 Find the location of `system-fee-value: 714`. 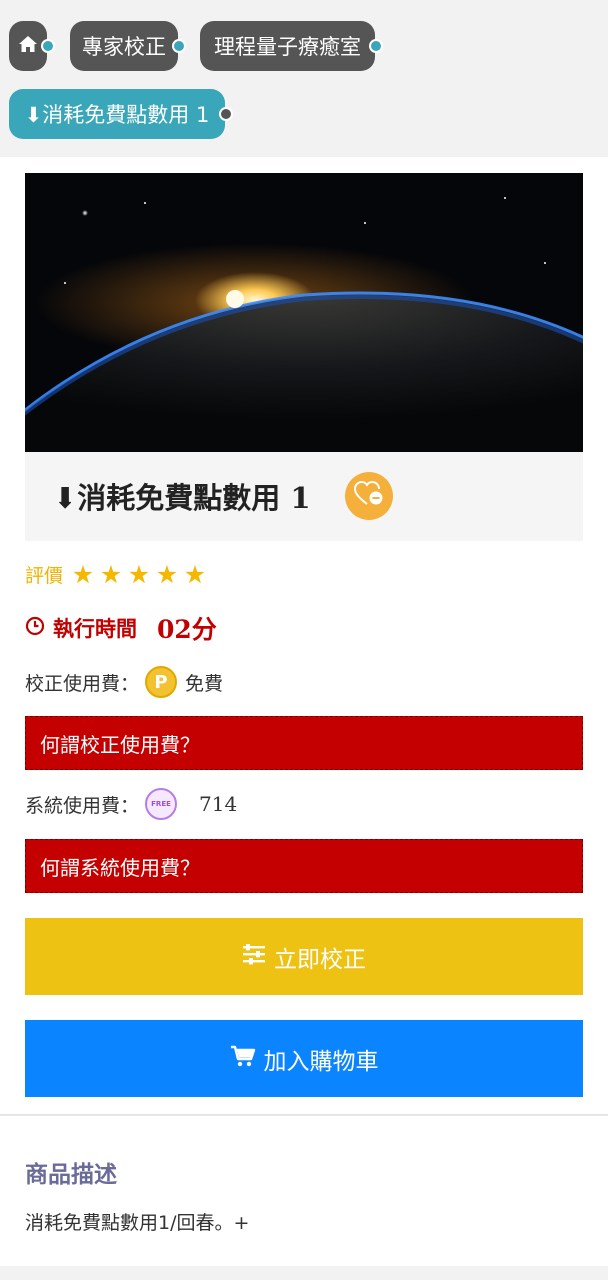

system-fee-value: 714 is located at coordinates (218, 804).